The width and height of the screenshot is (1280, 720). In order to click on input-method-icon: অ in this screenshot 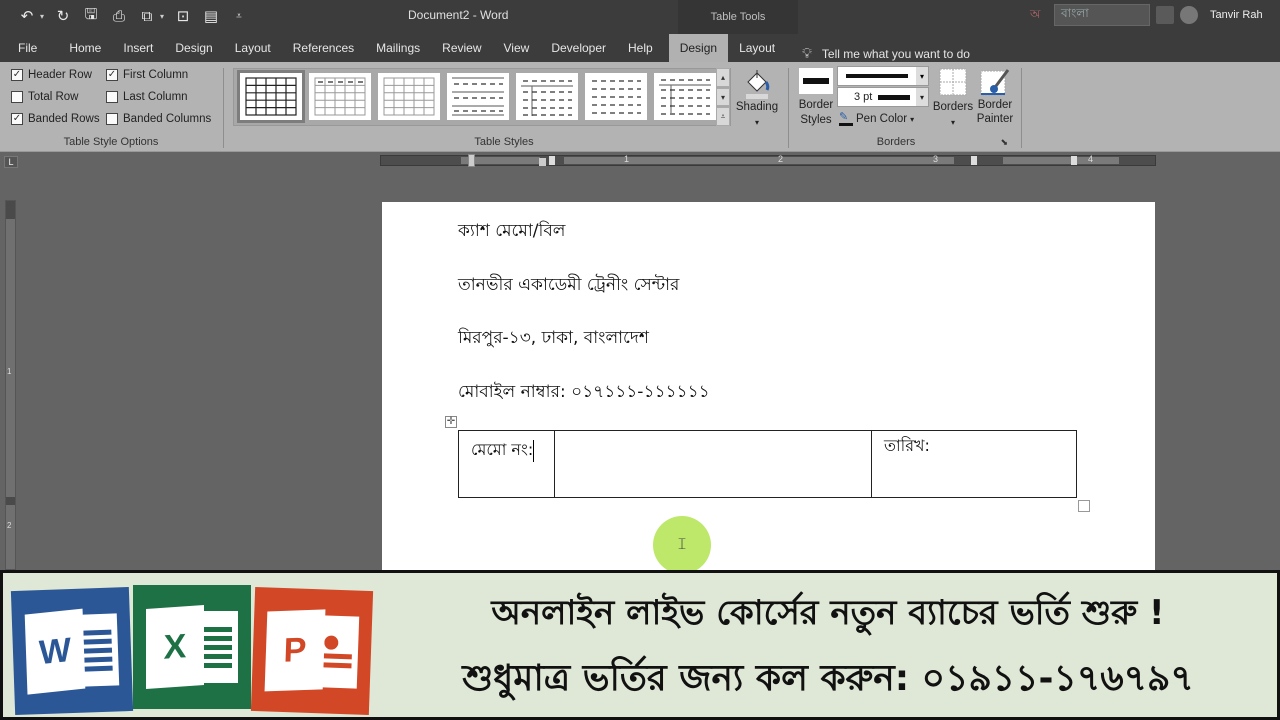, I will do `click(1039, 15)`.